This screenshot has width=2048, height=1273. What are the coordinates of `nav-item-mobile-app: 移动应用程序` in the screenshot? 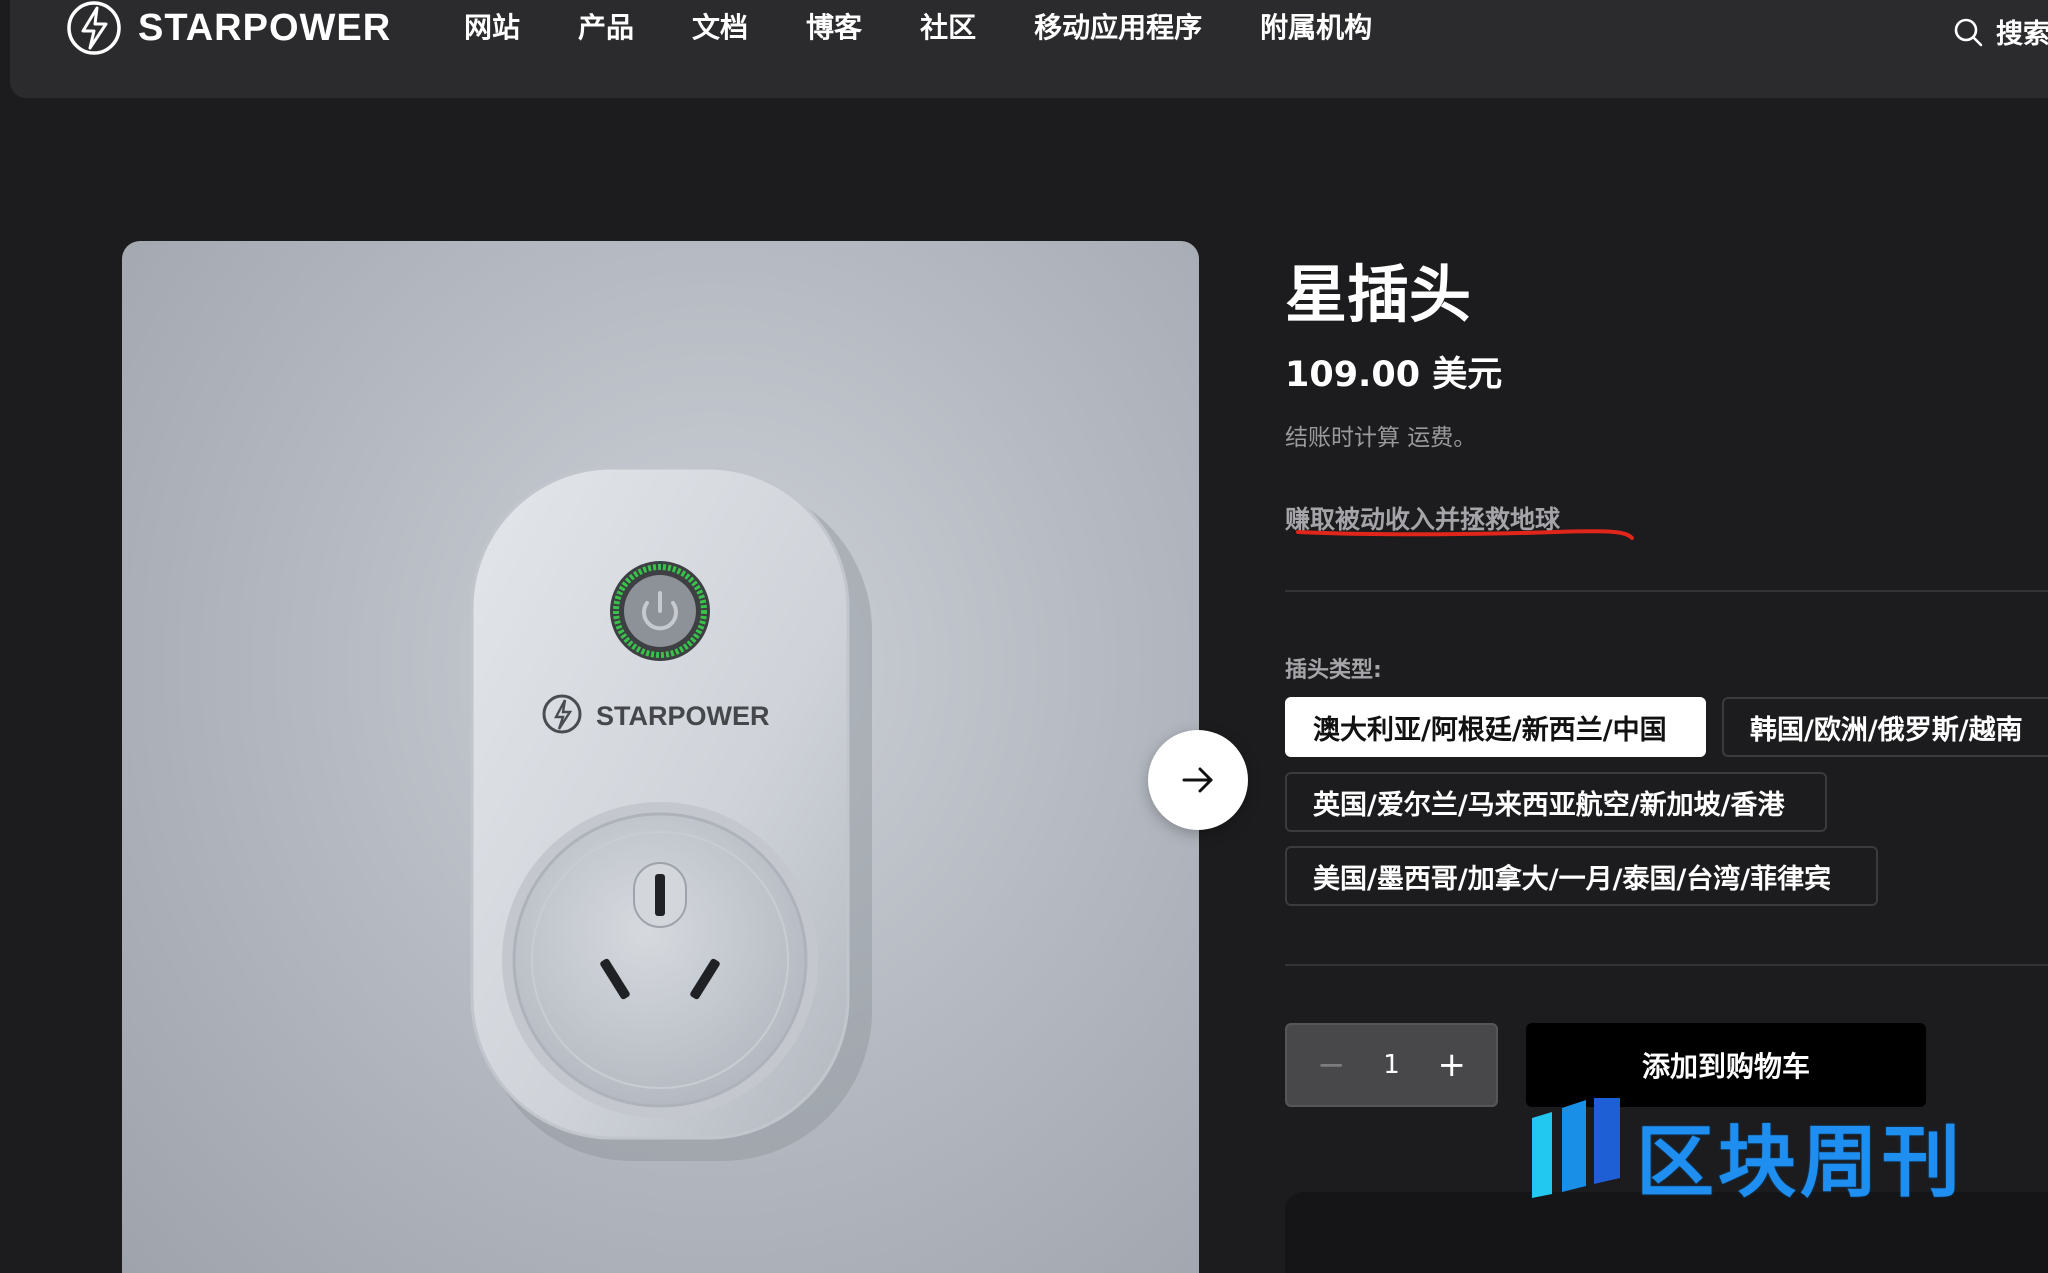 It's located at (1118, 26).